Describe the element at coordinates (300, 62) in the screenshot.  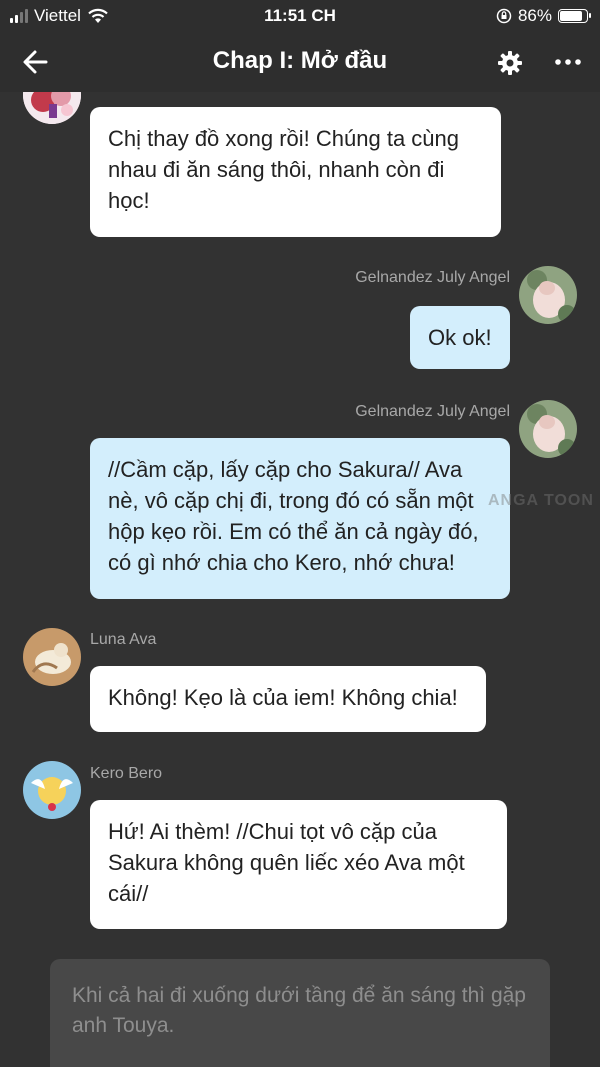
I see `nav-bar: Chap I: Mở đầu` at that location.